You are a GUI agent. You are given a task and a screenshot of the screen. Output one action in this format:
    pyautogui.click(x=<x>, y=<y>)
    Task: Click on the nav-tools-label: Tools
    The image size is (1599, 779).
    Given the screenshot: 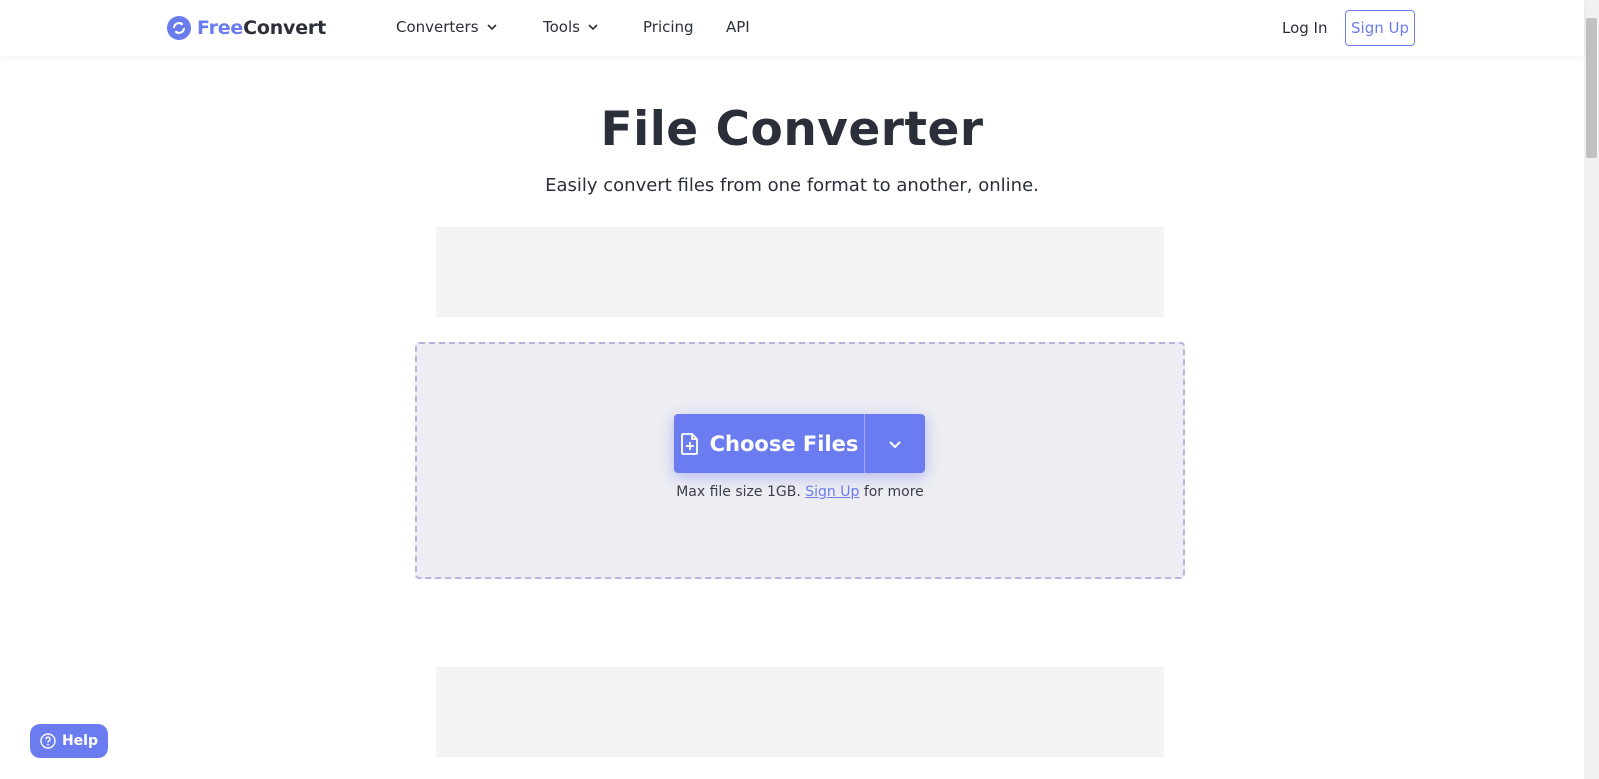 What is the action you would take?
    pyautogui.click(x=561, y=27)
    